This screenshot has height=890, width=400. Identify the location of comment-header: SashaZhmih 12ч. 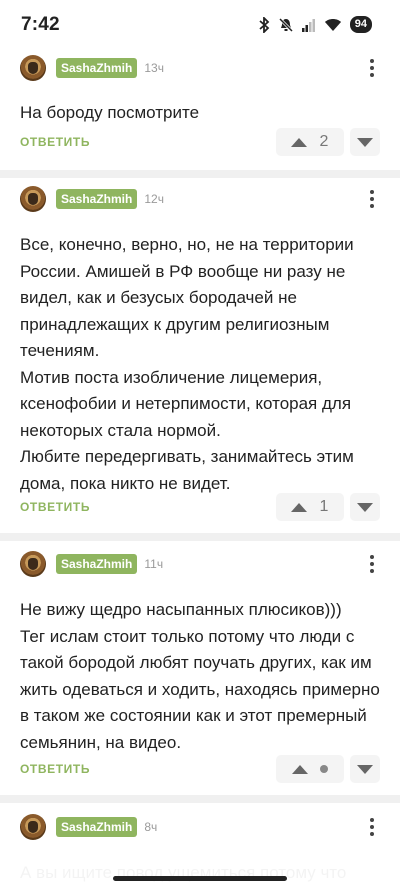
(200, 199).